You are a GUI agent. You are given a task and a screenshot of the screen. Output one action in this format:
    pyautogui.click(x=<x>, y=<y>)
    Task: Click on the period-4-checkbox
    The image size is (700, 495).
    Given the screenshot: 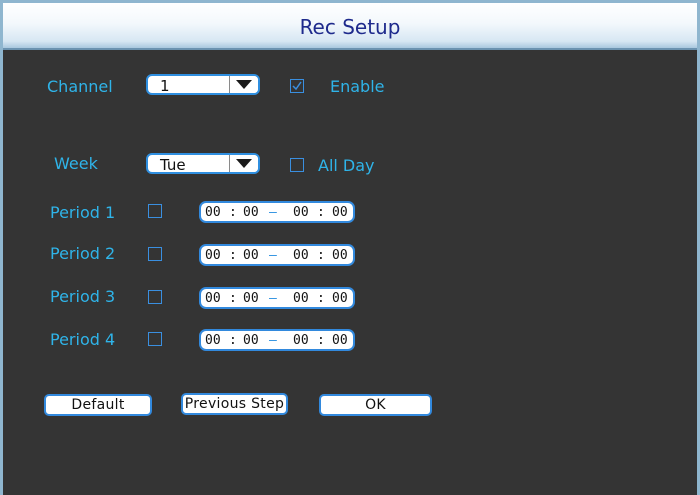 What is the action you would take?
    pyautogui.click(x=155, y=339)
    